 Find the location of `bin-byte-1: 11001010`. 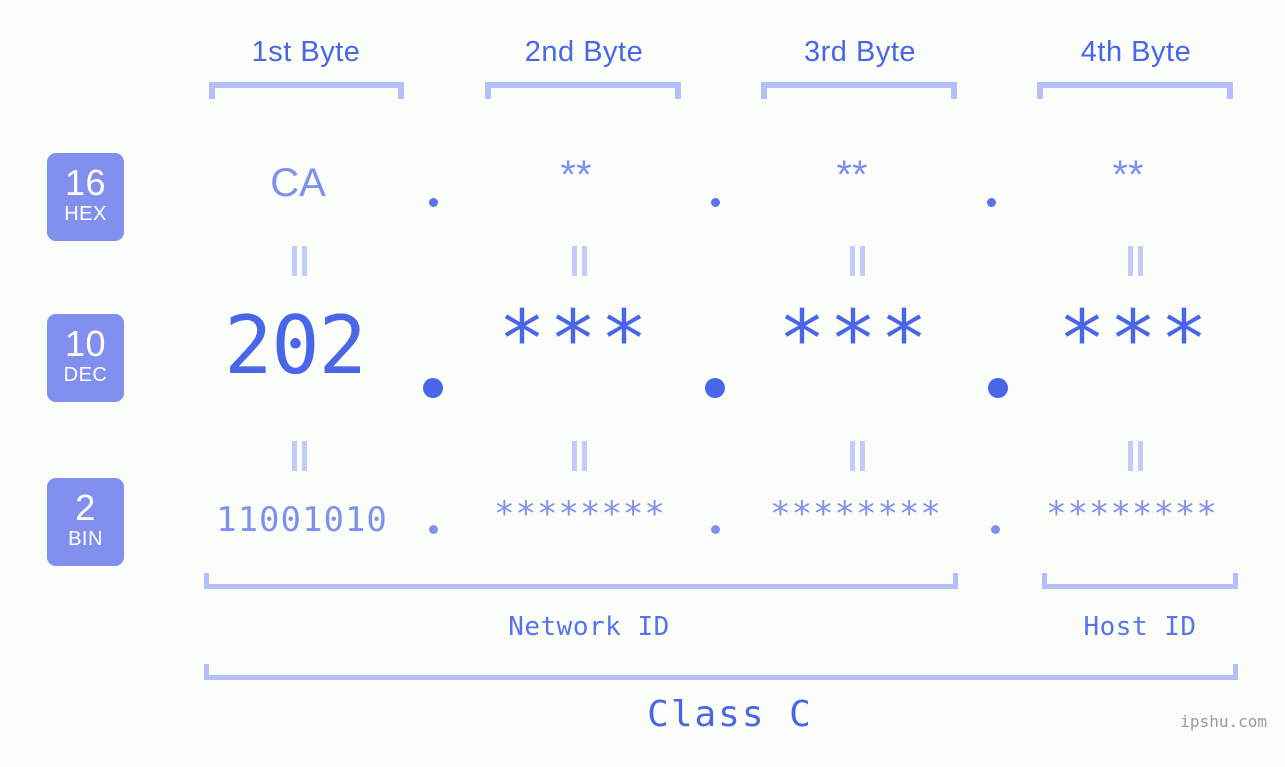

bin-byte-1: 11001010 is located at coordinates (302, 520).